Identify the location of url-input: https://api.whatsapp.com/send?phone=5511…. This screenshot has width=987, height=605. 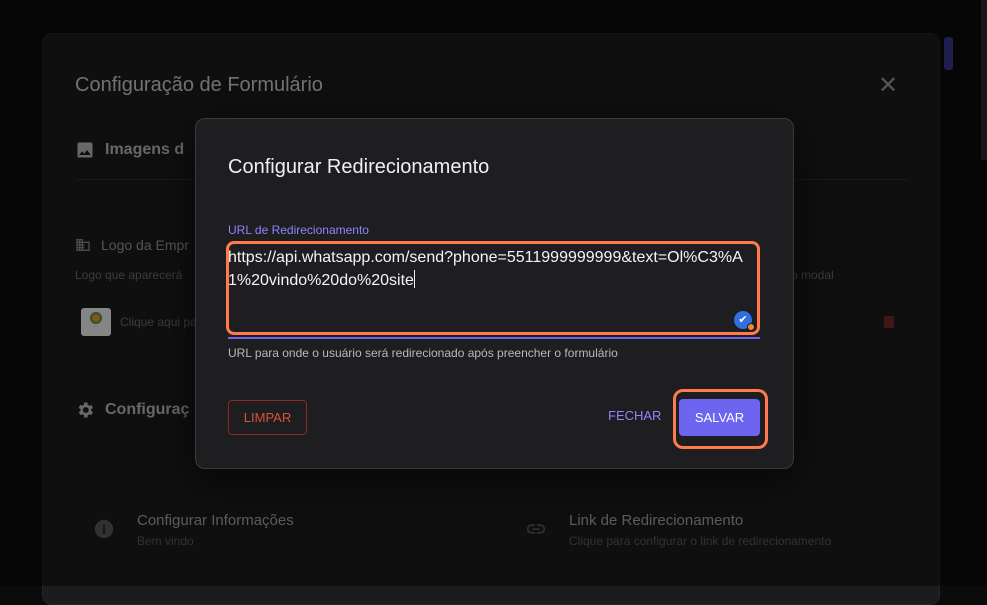
(492, 269).